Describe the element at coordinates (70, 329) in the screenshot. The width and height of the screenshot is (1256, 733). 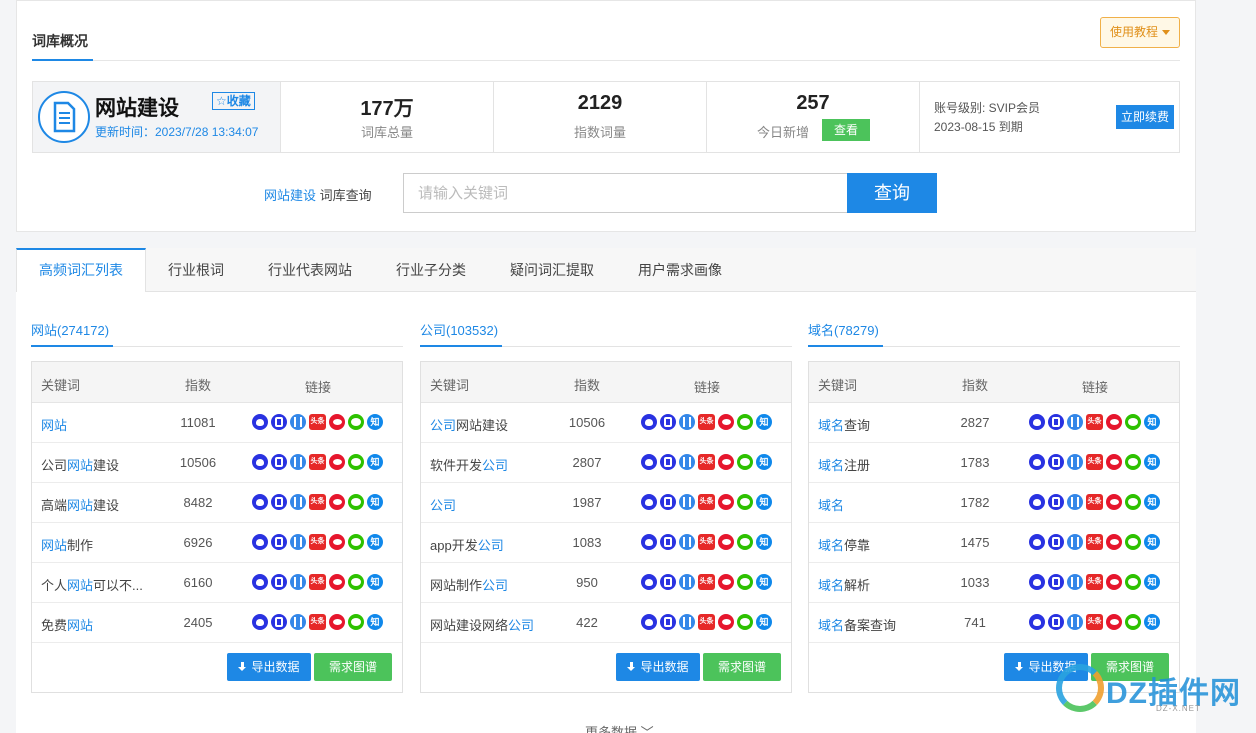
I see `column-title: 网站(274172)` at that location.